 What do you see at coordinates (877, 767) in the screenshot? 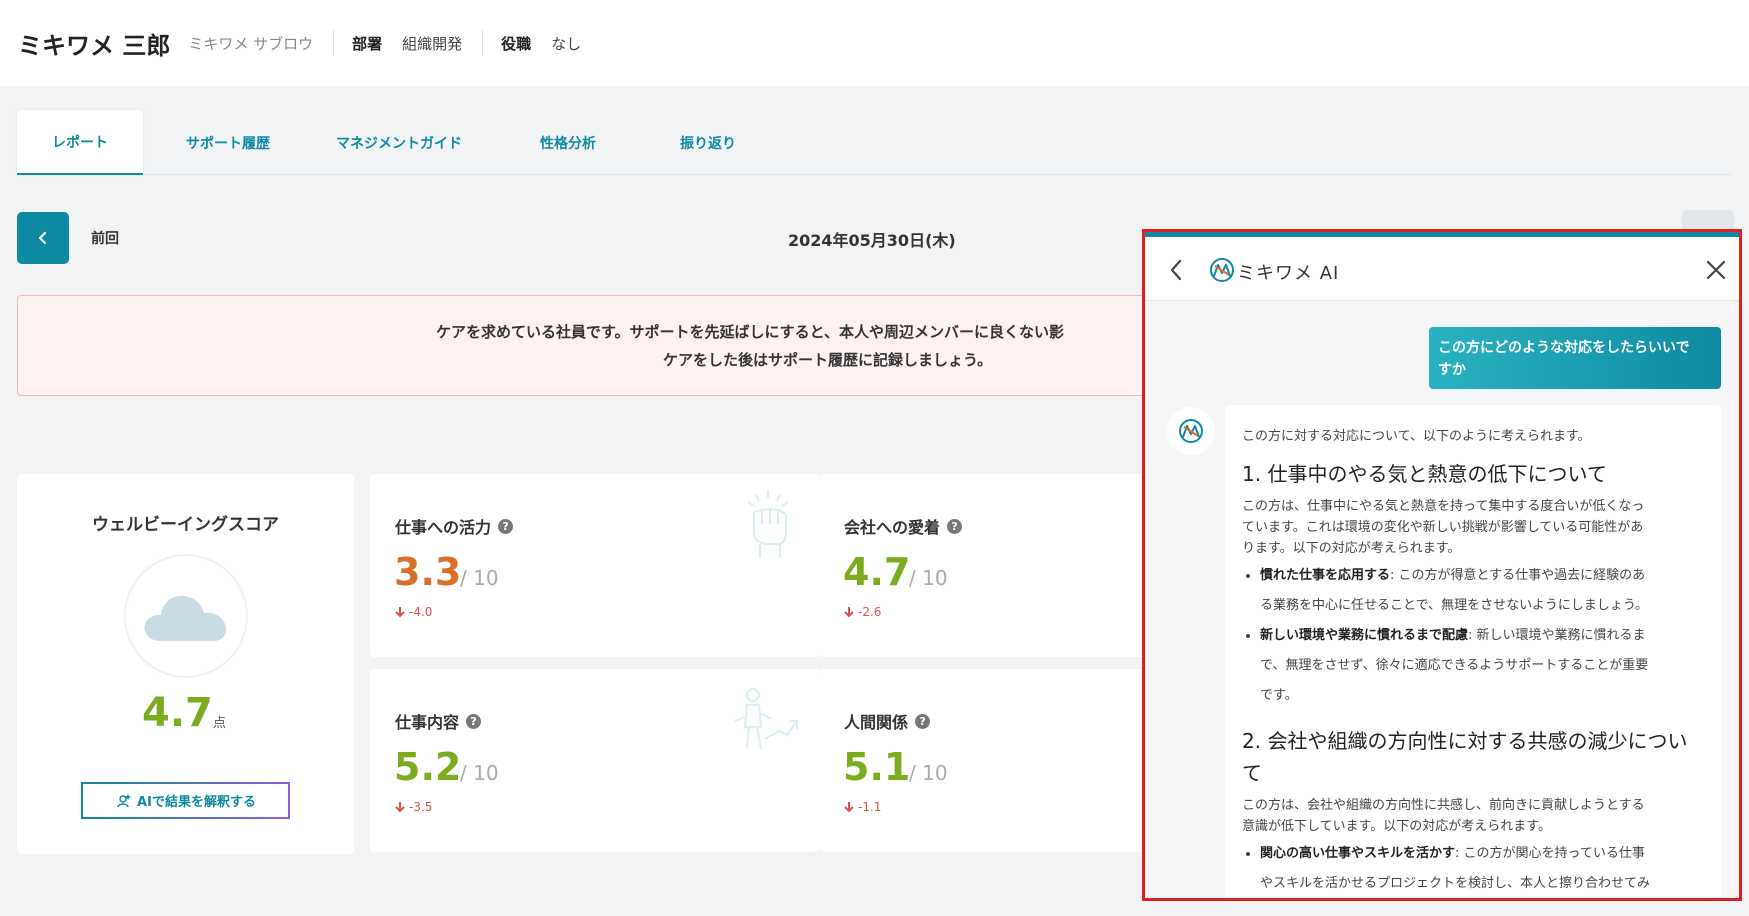
I see `metric-value: 5.1` at bounding box center [877, 767].